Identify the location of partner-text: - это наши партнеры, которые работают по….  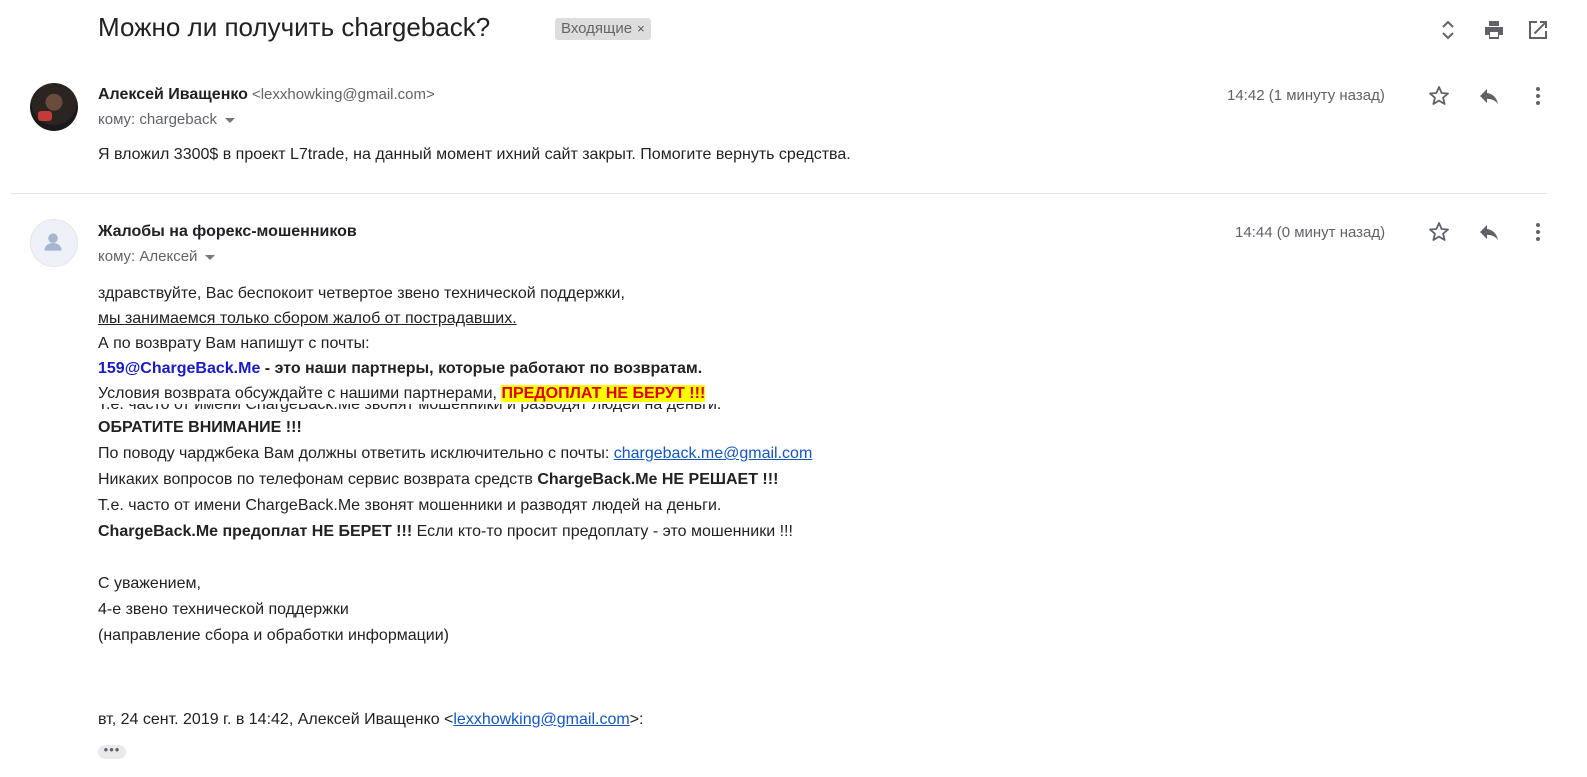
(481, 368).